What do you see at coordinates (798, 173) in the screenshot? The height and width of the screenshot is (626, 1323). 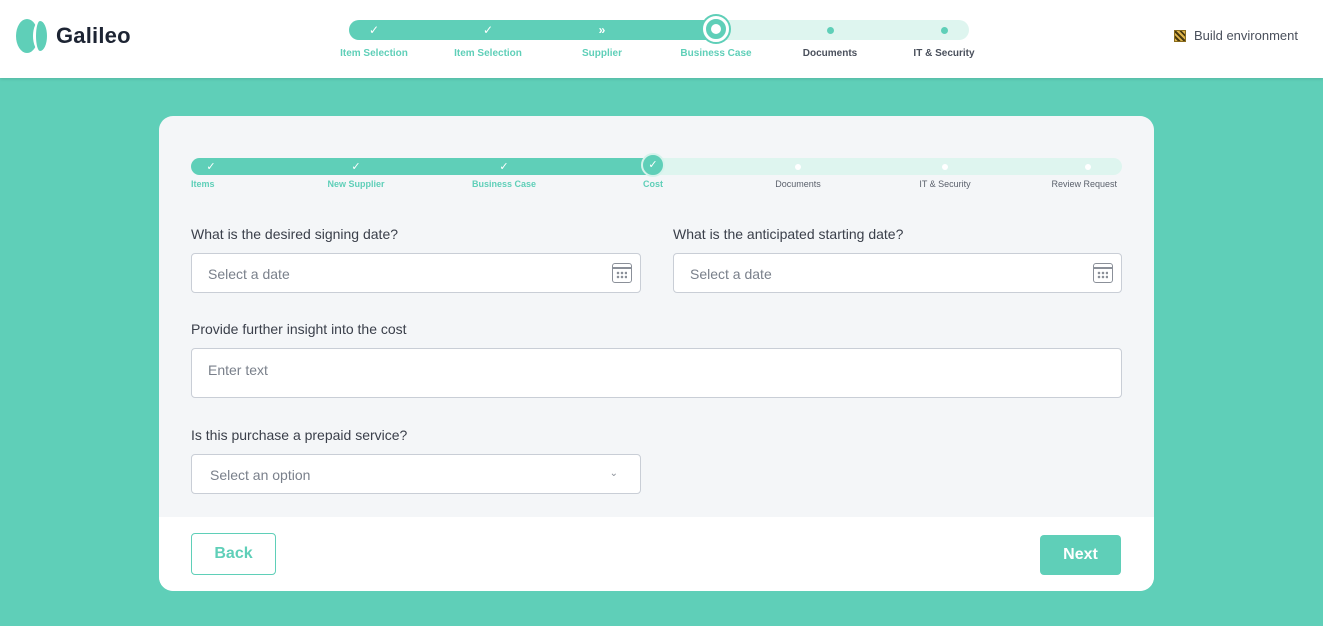 I see `form-step-documents: Documents` at bounding box center [798, 173].